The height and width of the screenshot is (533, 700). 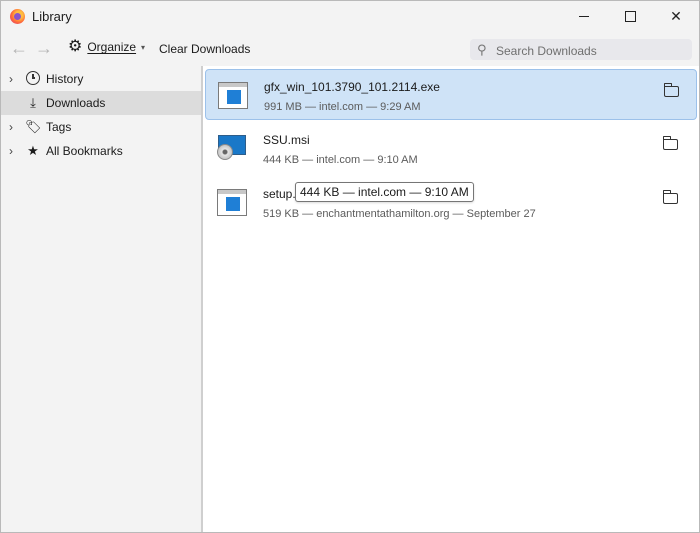 I want to click on download-filename: gfx_win_101.3790_101.2114.exe, so click(x=352, y=87).